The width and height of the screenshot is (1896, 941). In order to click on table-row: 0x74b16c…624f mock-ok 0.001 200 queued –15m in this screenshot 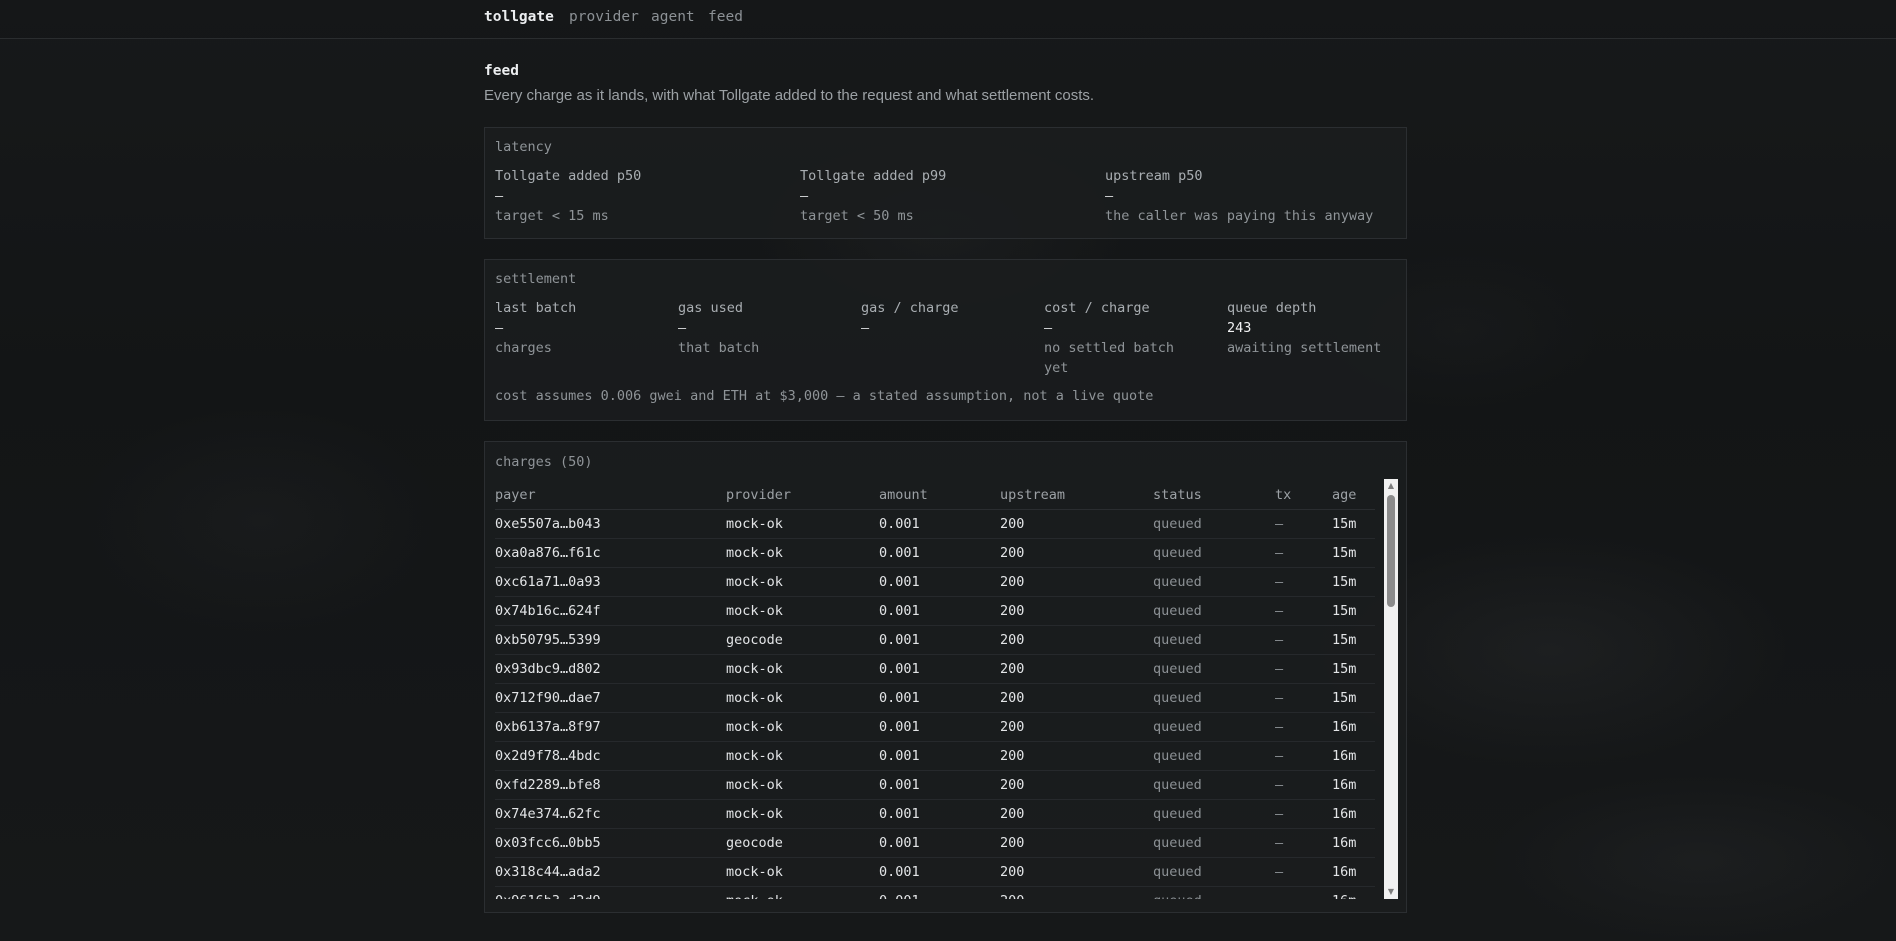, I will do `click(935, 611)`.